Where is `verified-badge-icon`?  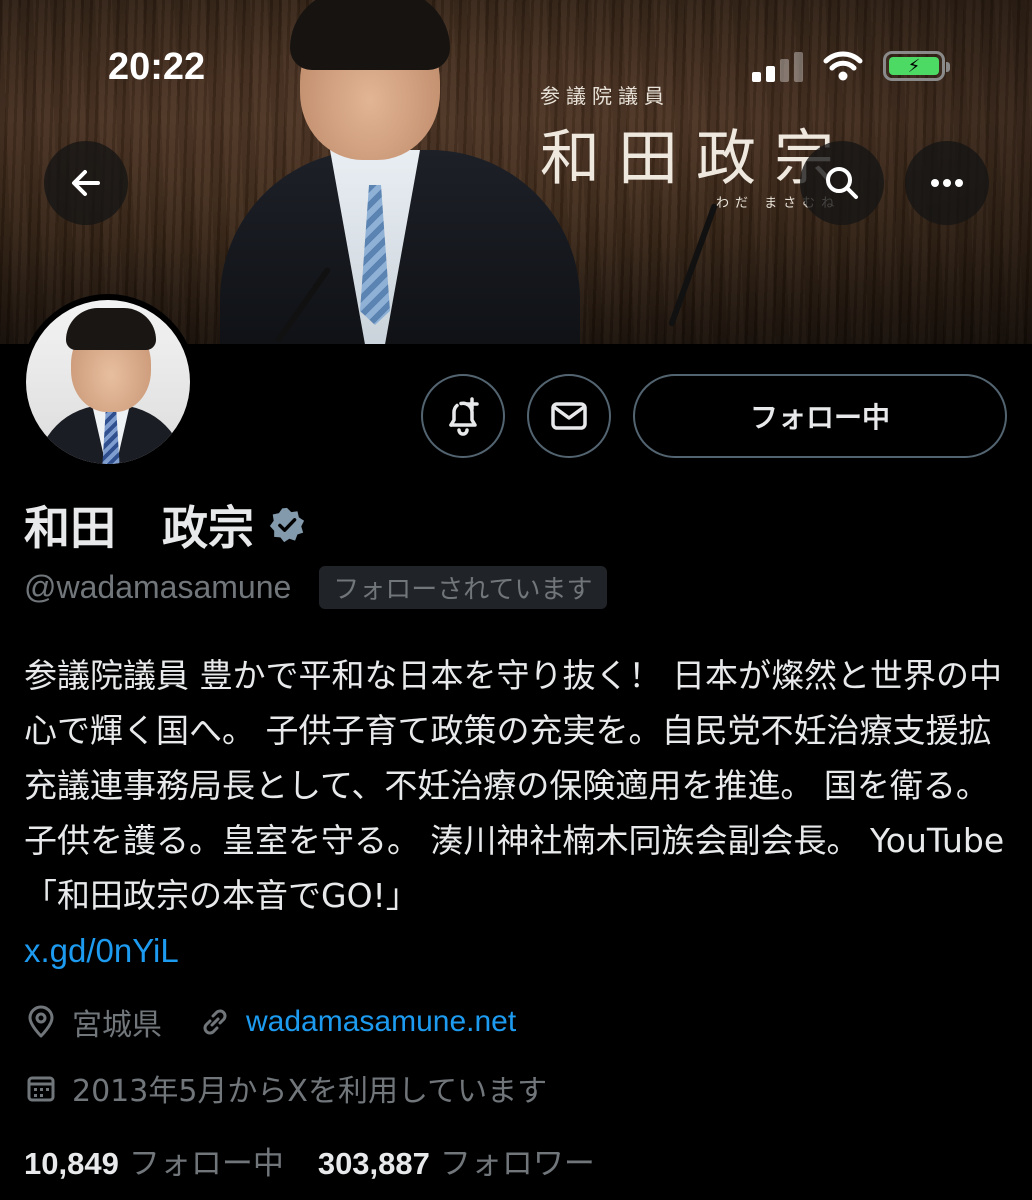 verified-badge-icon is located at coordinates (287, 525).